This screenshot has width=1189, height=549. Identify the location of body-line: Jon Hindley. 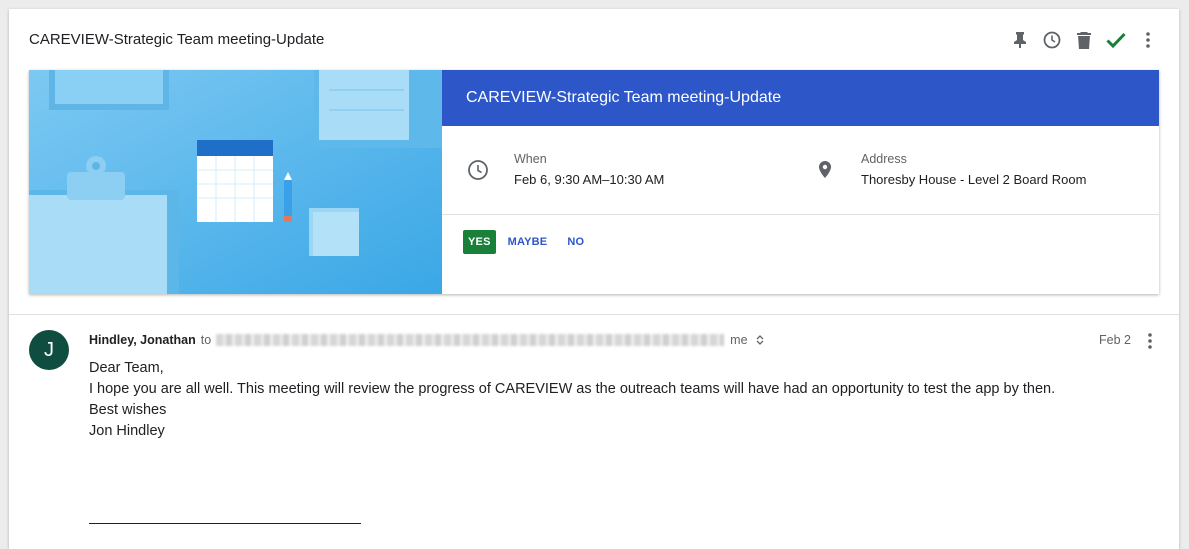
(127, 431).